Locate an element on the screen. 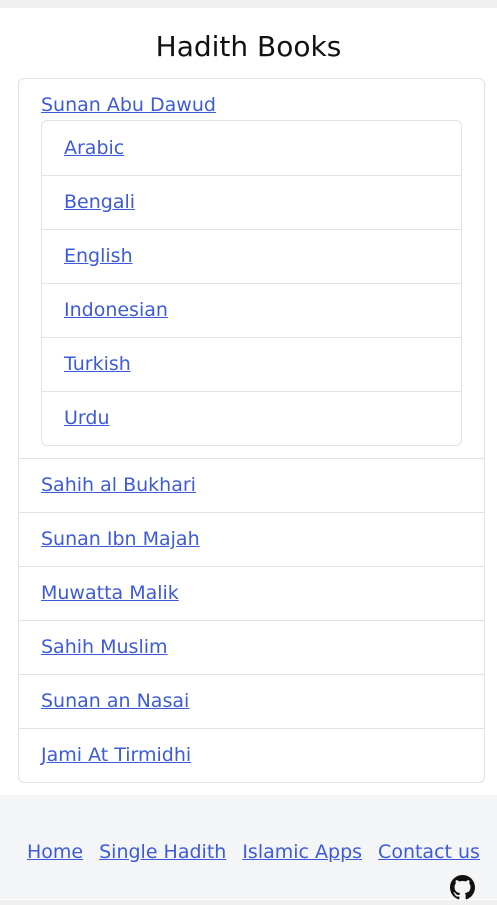 Image resolution: width=497 pixels, height=905 pixels. language-link-turkish: Turkish is located at coordinates (97, 364).